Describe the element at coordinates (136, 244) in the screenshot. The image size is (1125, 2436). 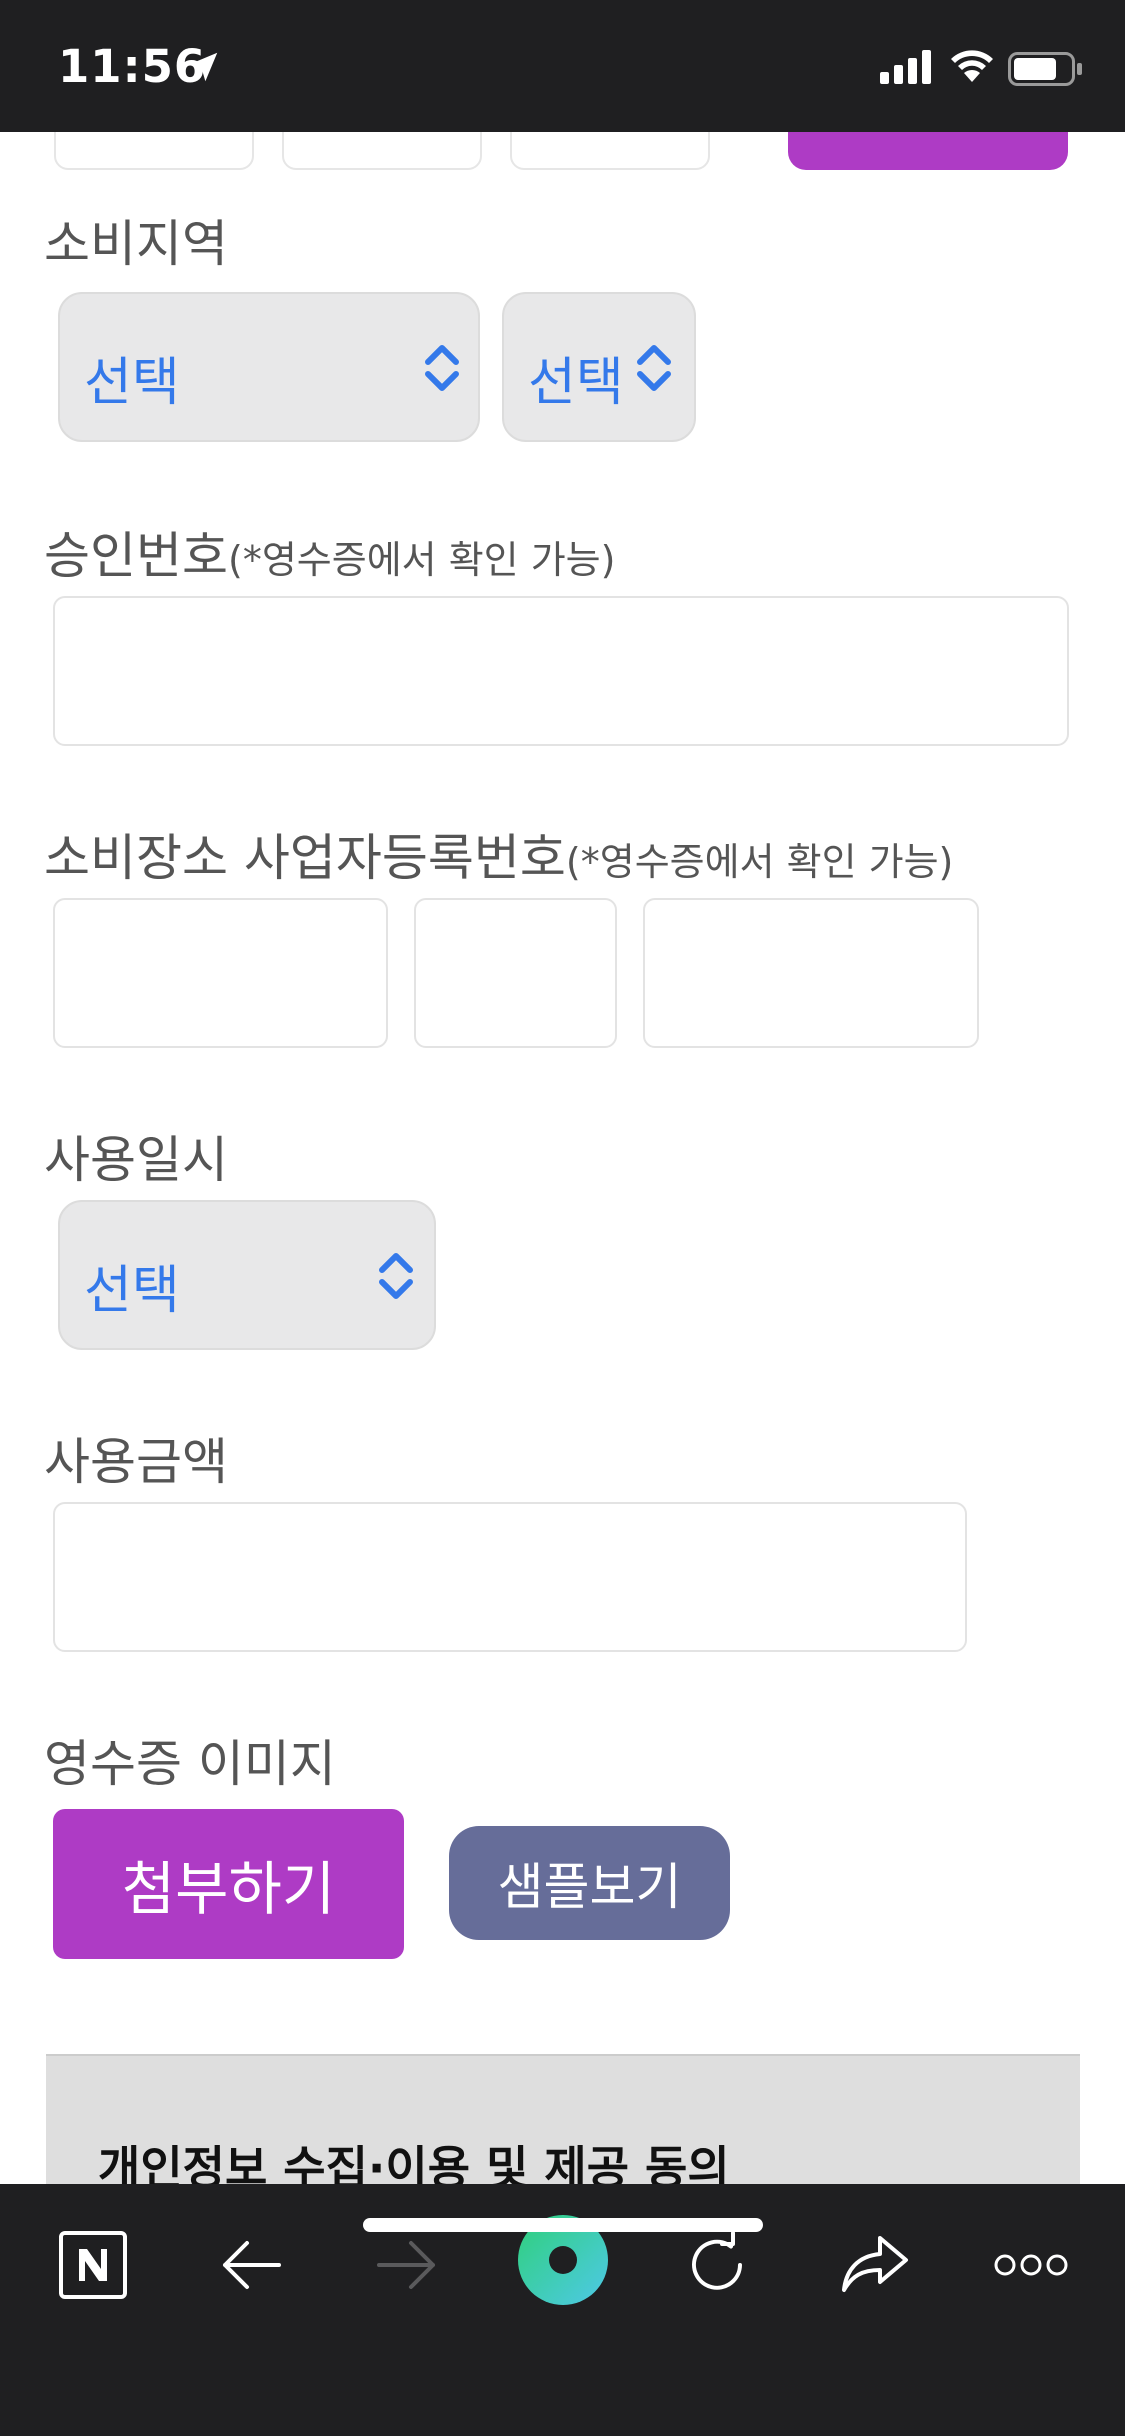
I see `region-label: 소비지역` at that location.